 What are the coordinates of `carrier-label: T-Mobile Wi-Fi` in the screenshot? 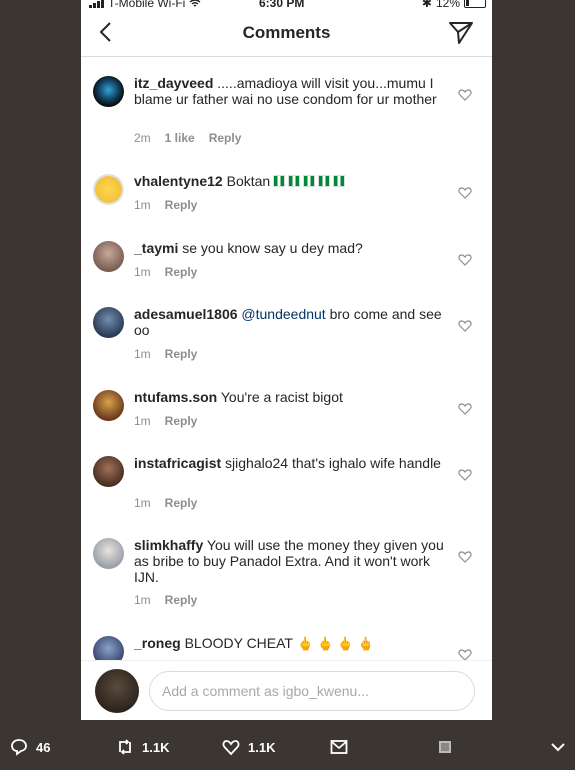 It's located at (147, 5).